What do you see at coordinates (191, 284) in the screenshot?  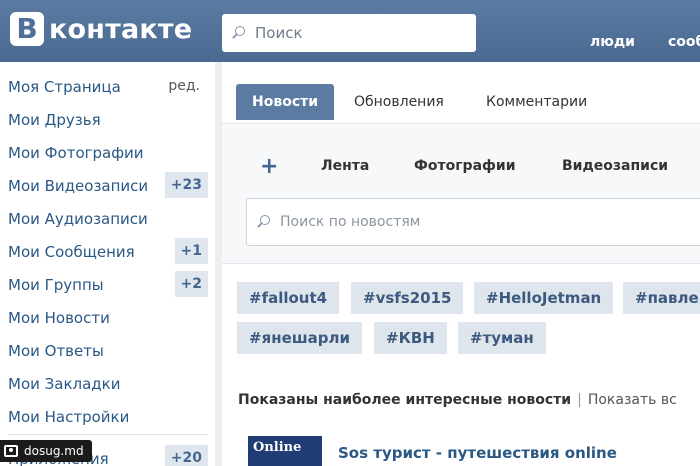 I see `groups-badge: +2` at bounding box center [191, 284].